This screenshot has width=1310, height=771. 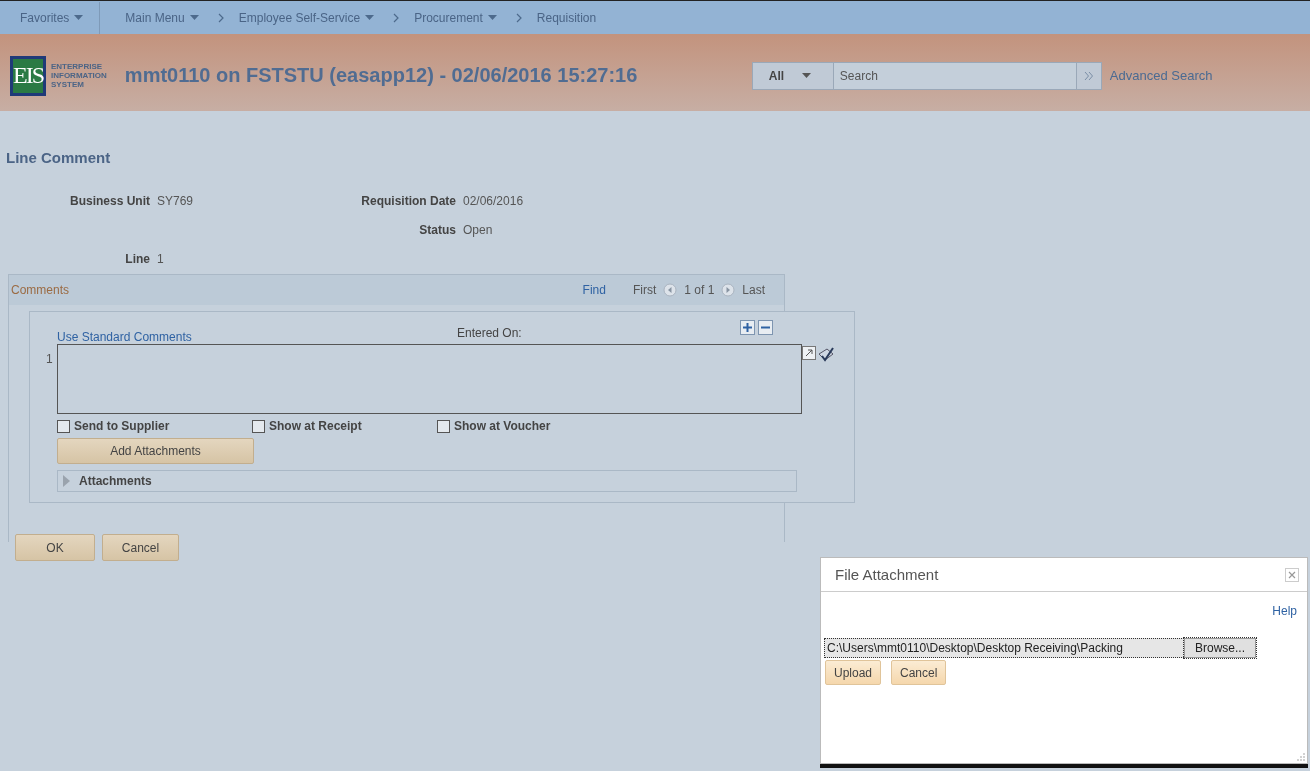 What do you see at coordinates (699, 290) in the screenshot?
I see `row-counter: 1 of 1` at bounding box center [699, 290].